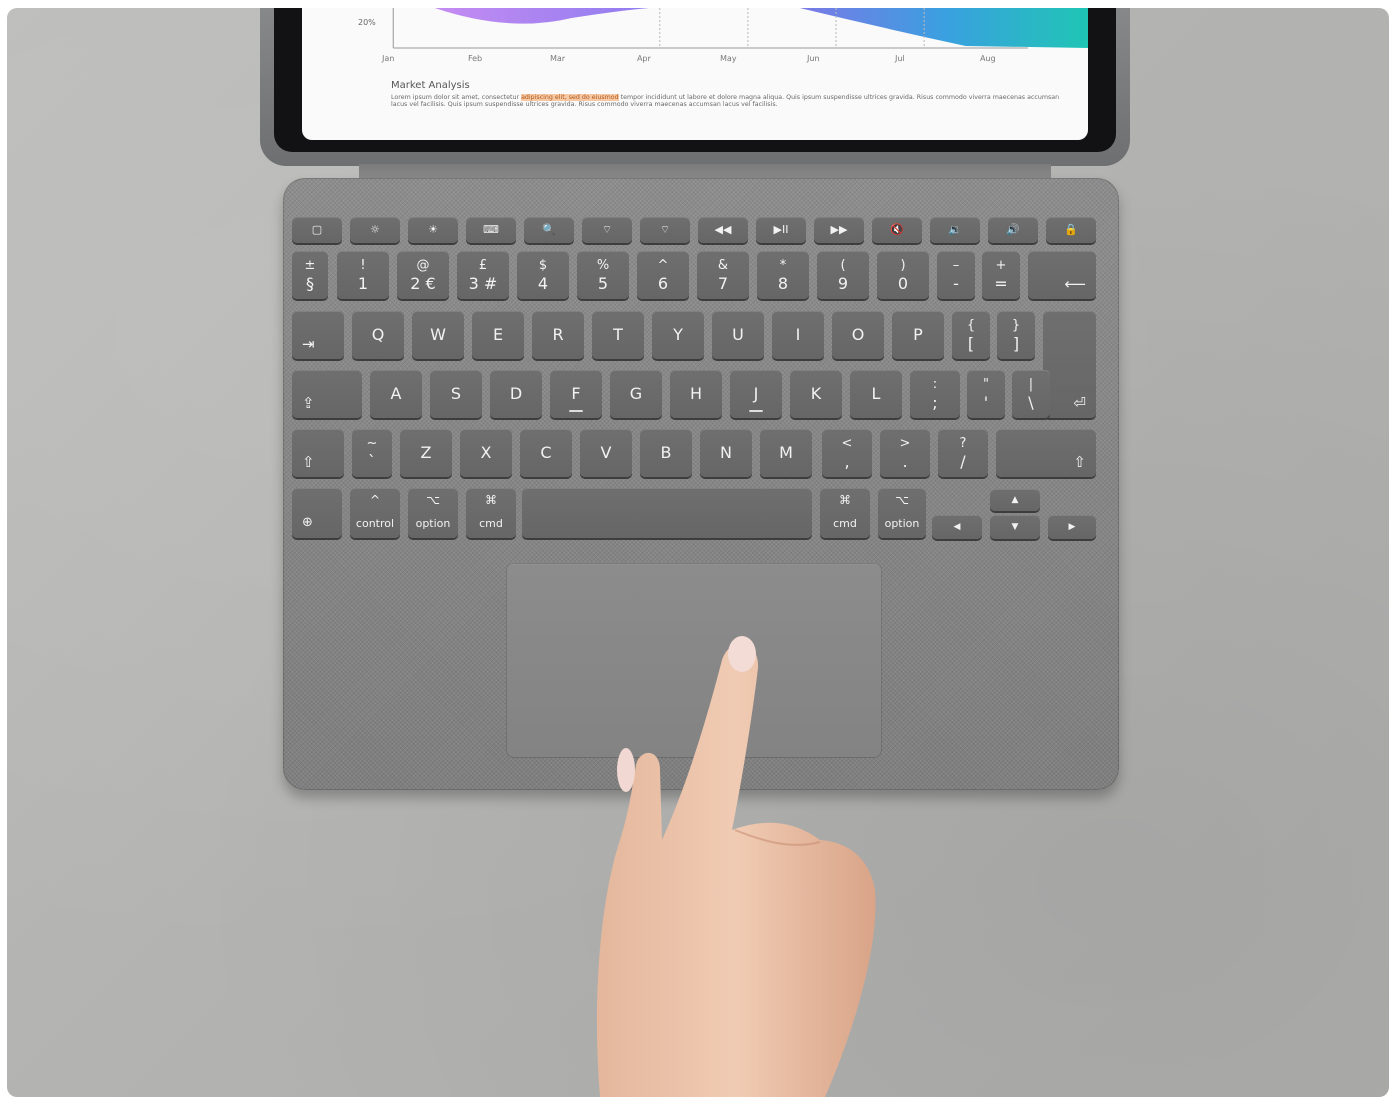  What do you see at coordinates (736, 870) in the screenshot?
I see `hand` at bounding box center [736, 870].